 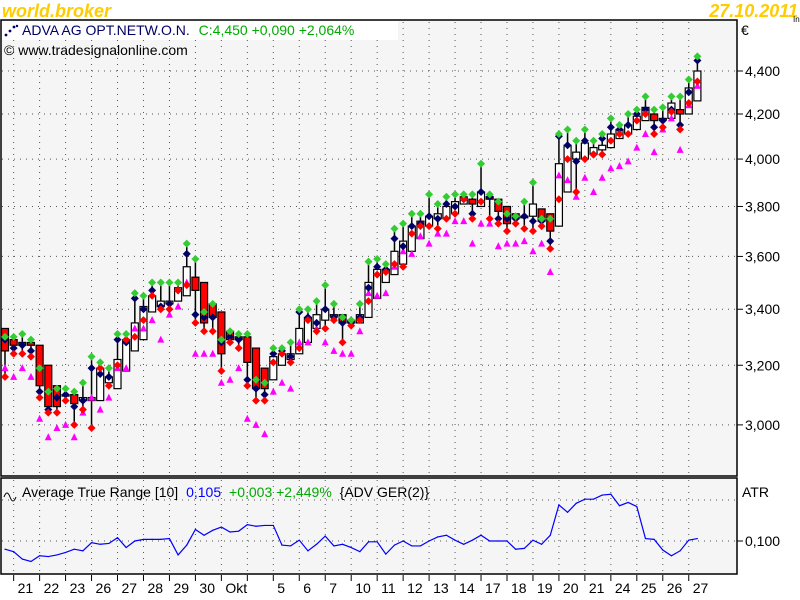 I want to click on atr-legend-value: 0,105, so click(x=203, y=492).